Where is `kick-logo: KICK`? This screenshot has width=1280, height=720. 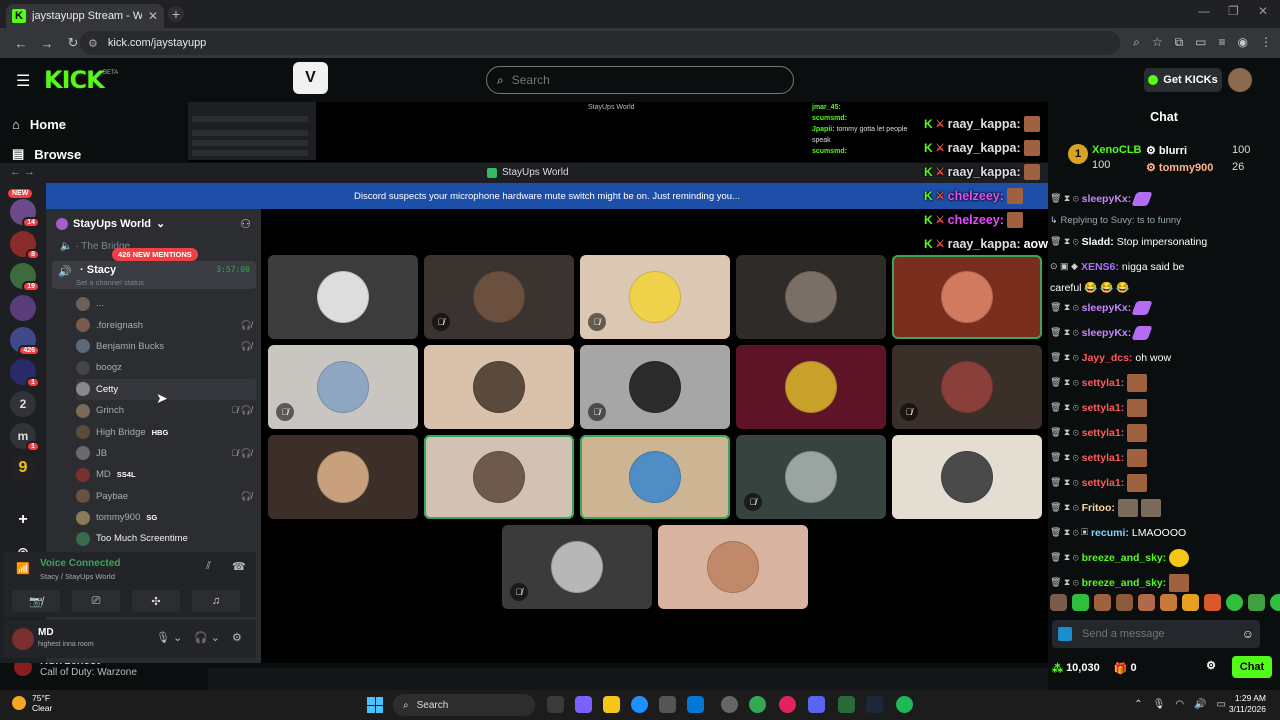
kick-logo: KICK is located at coordinates (74, 80).